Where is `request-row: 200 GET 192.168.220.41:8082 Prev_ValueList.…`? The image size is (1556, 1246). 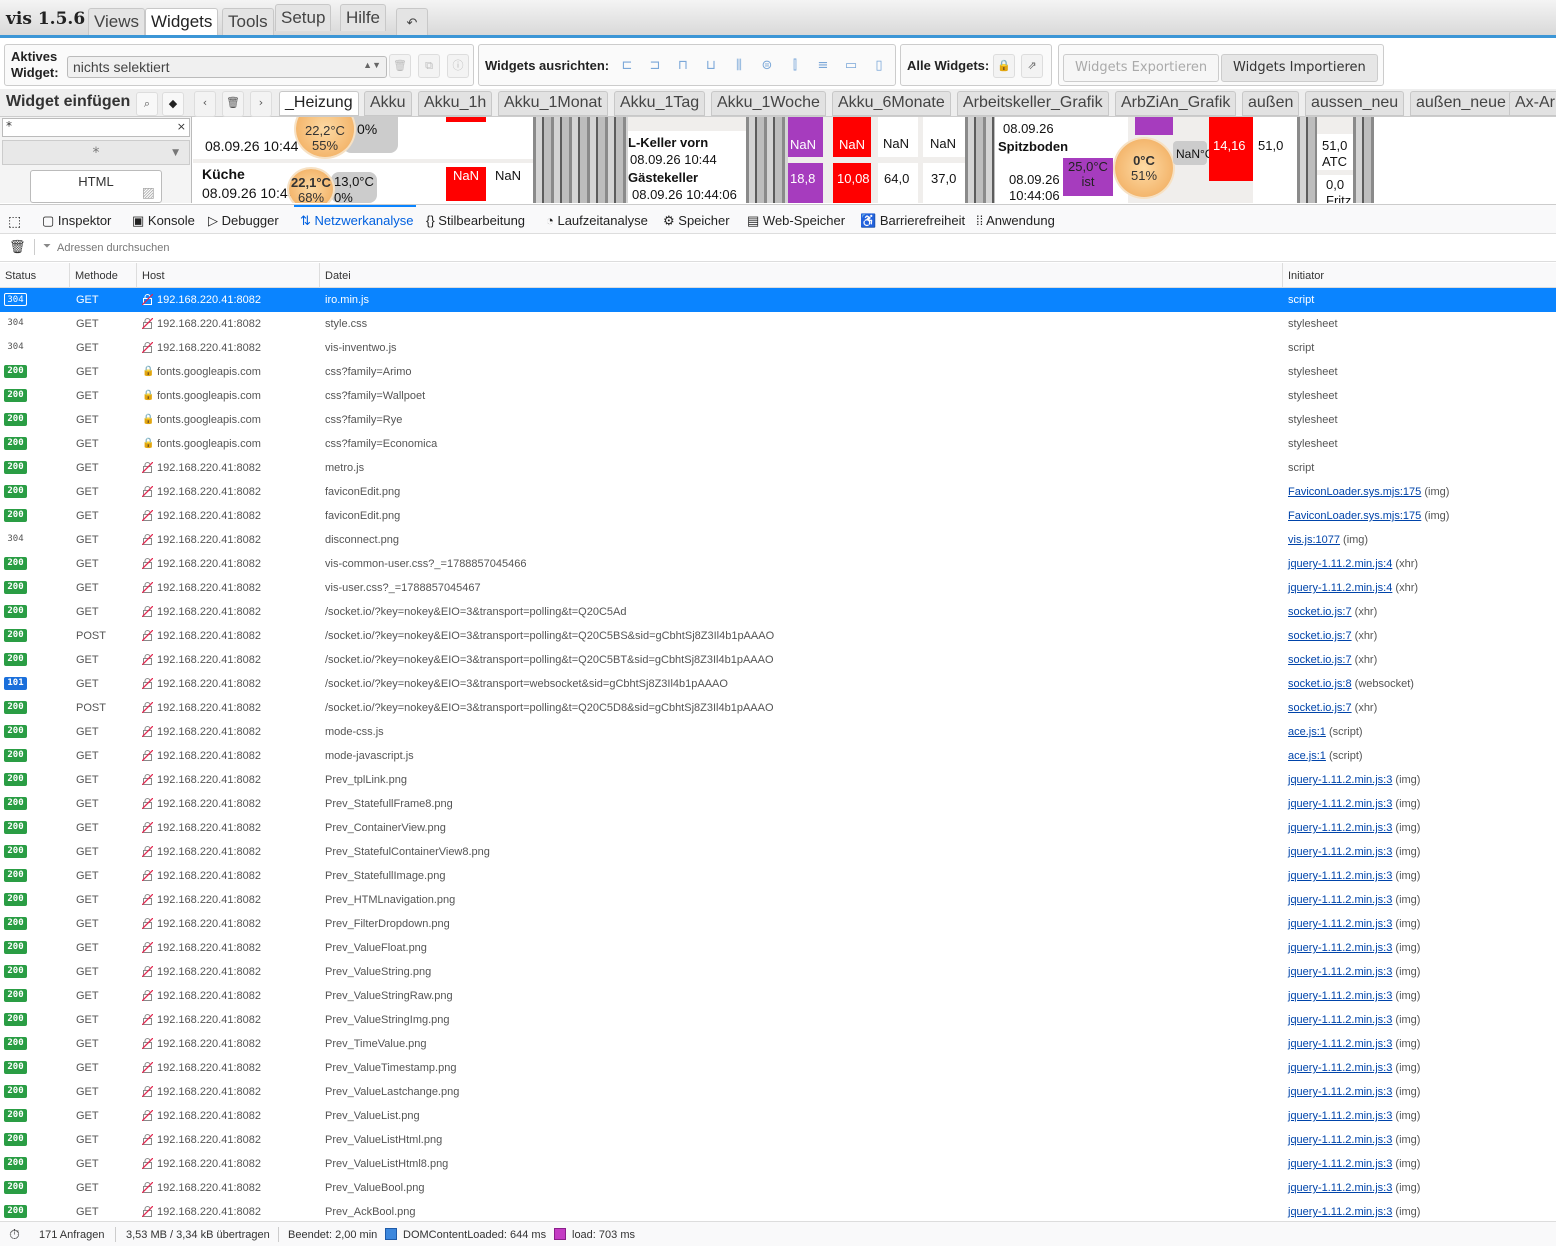 request-row: 200 GET 192.168.220.41:8082 Prev_ValueList.… is located at coordinates (778, 1116).